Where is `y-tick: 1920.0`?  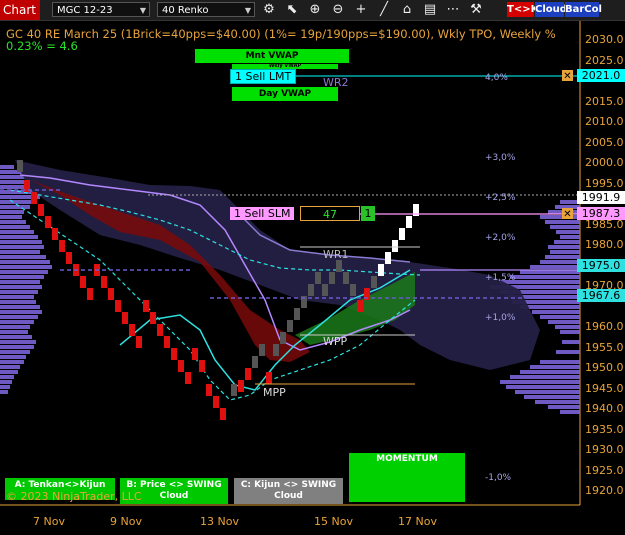 y-tick: 1920.0 is located at coordinates (604, 490).